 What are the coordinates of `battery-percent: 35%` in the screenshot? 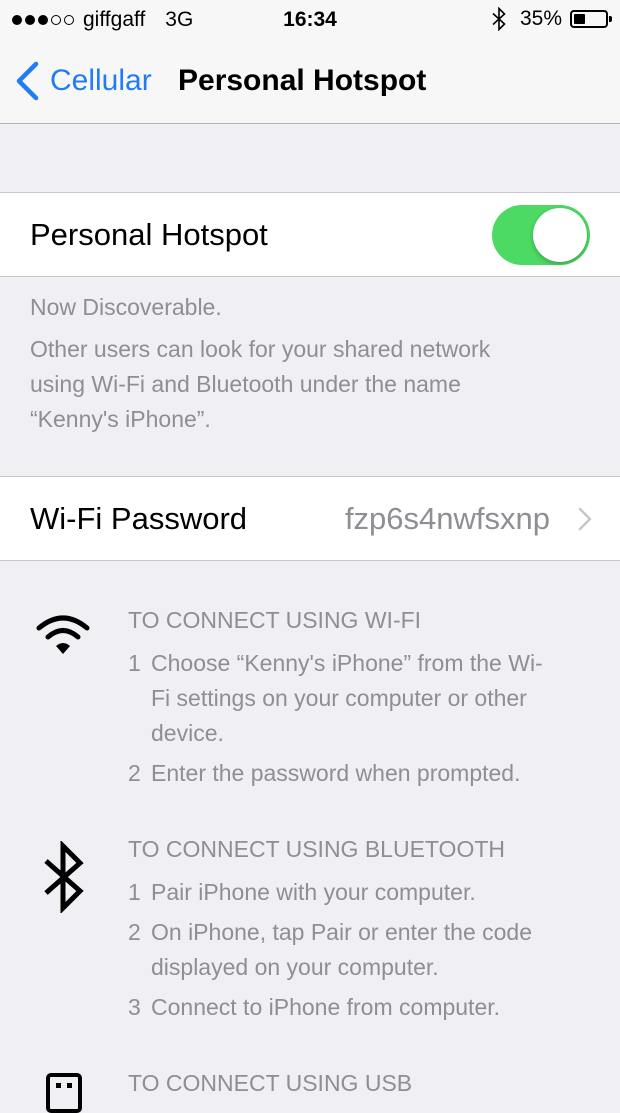 It's located at (540, 18).